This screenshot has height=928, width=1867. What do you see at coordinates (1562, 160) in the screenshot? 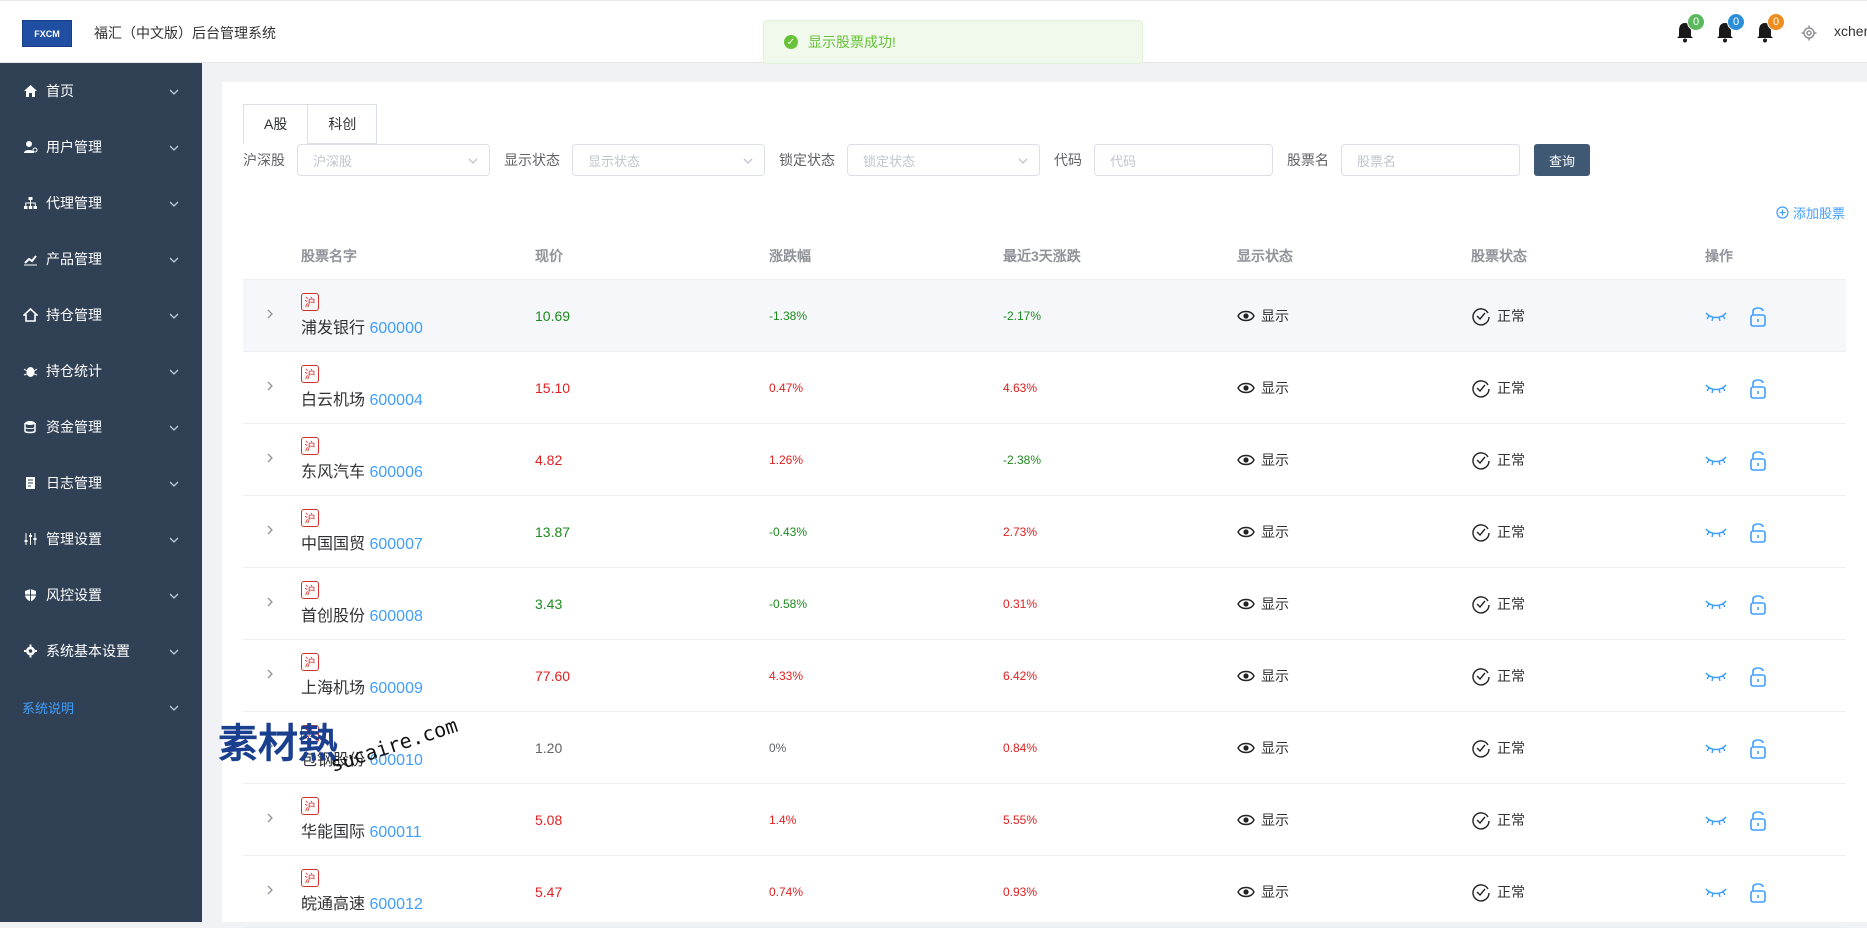
I see `query-button: 查询` at bounding box center [1562, 160].